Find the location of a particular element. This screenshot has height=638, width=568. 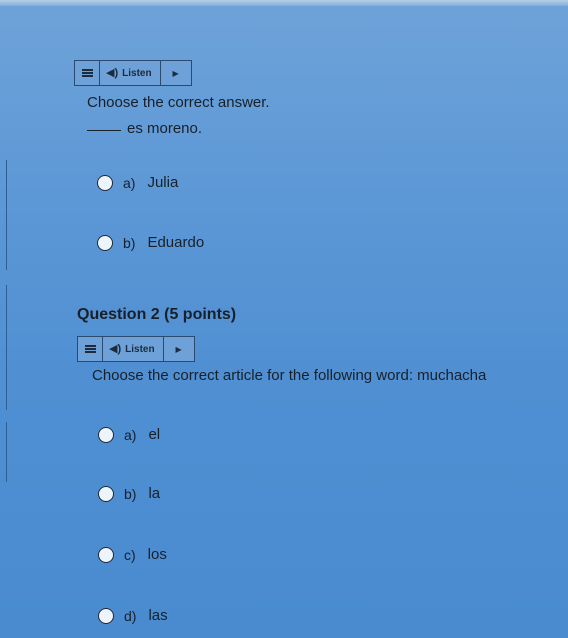

answer-blank is located at coordinates (104, 130).